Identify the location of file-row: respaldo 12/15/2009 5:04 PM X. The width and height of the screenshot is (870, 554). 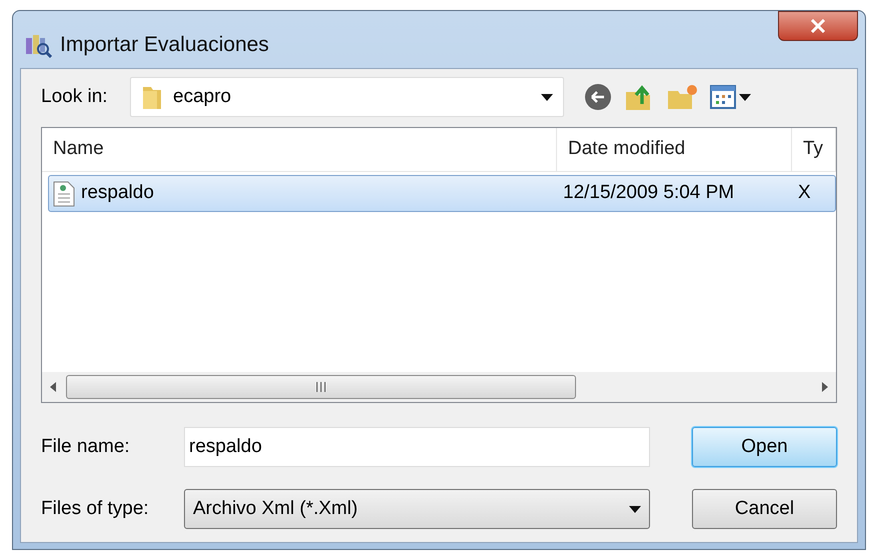
(442, 193).